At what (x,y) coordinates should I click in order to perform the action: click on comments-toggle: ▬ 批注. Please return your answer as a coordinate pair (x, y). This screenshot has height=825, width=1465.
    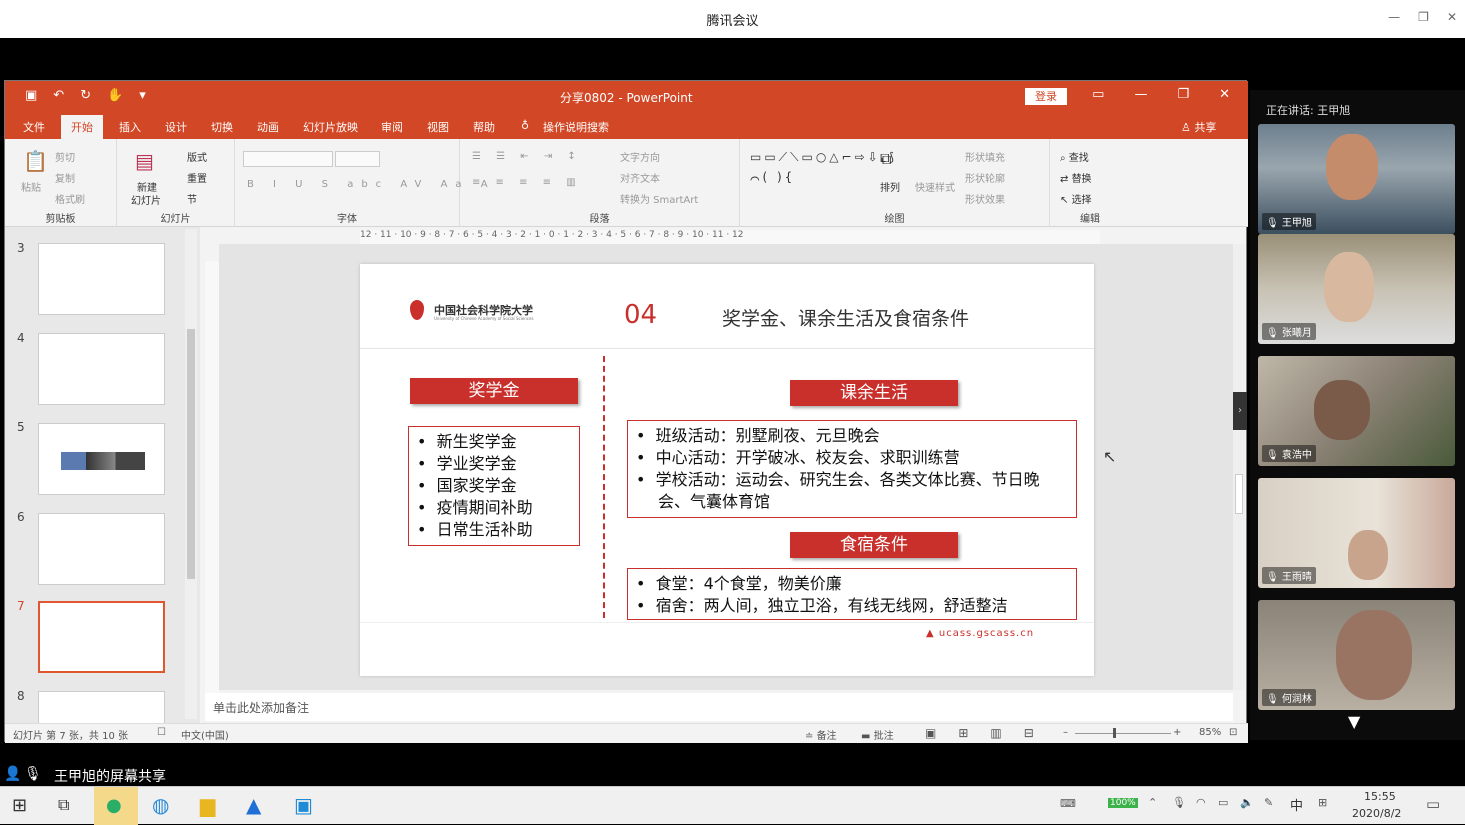
    Looking at the image, I should click on (877, 734).